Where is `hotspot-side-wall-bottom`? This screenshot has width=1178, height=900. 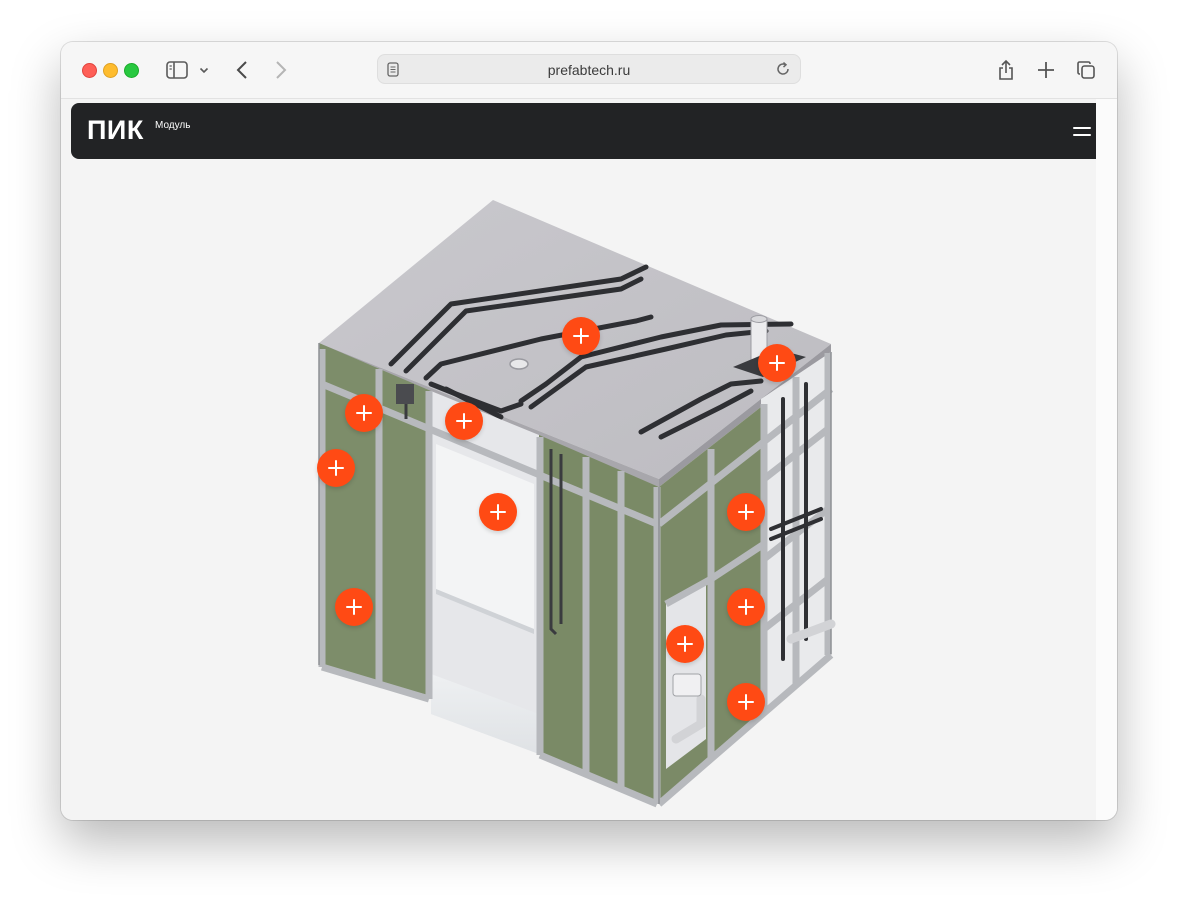
hotspot-side-wall-bottom is located at coordinates (746, 702).